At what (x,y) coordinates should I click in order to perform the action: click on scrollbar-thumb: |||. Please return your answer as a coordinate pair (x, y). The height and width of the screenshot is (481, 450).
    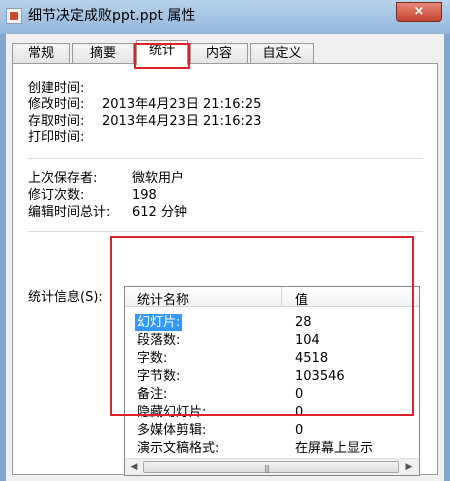
    Looking at the image, I should click on (271, 467).